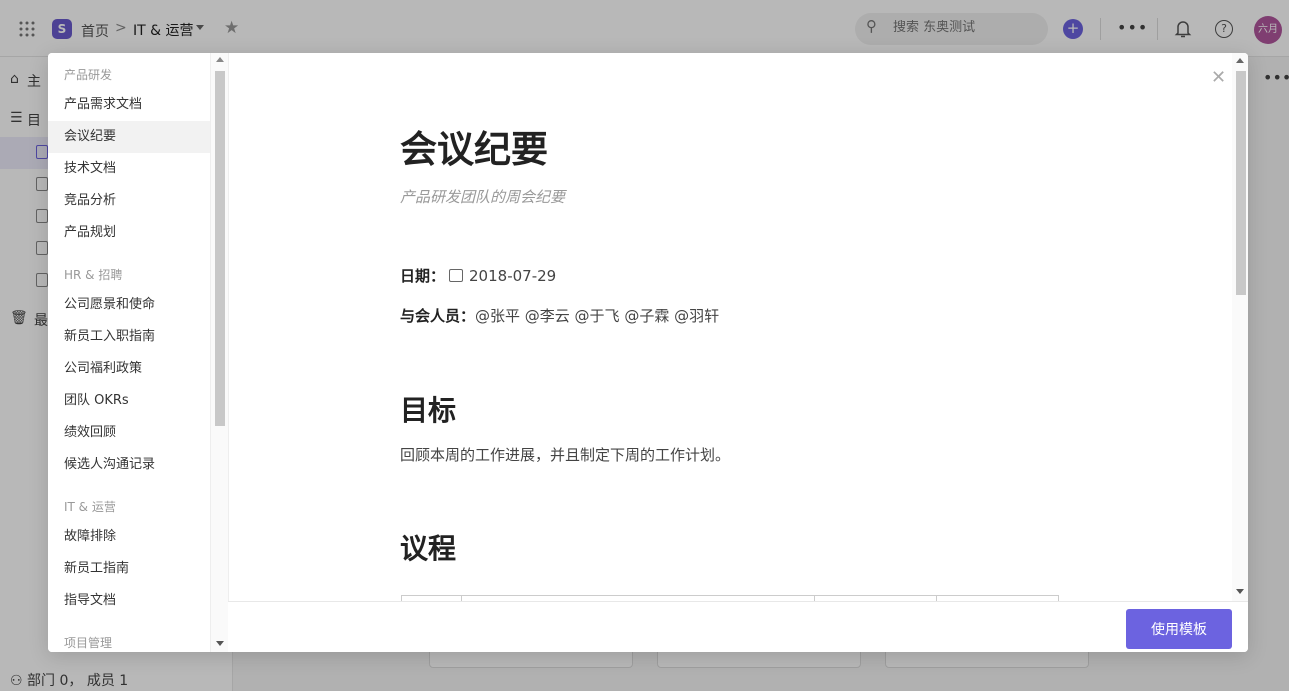 Image resolution: width=1289 pixels, height=691 pixels. Describe the element at coordinates (428, 548) in the screenshot. I see `agenda-heading: 议程` at that location.